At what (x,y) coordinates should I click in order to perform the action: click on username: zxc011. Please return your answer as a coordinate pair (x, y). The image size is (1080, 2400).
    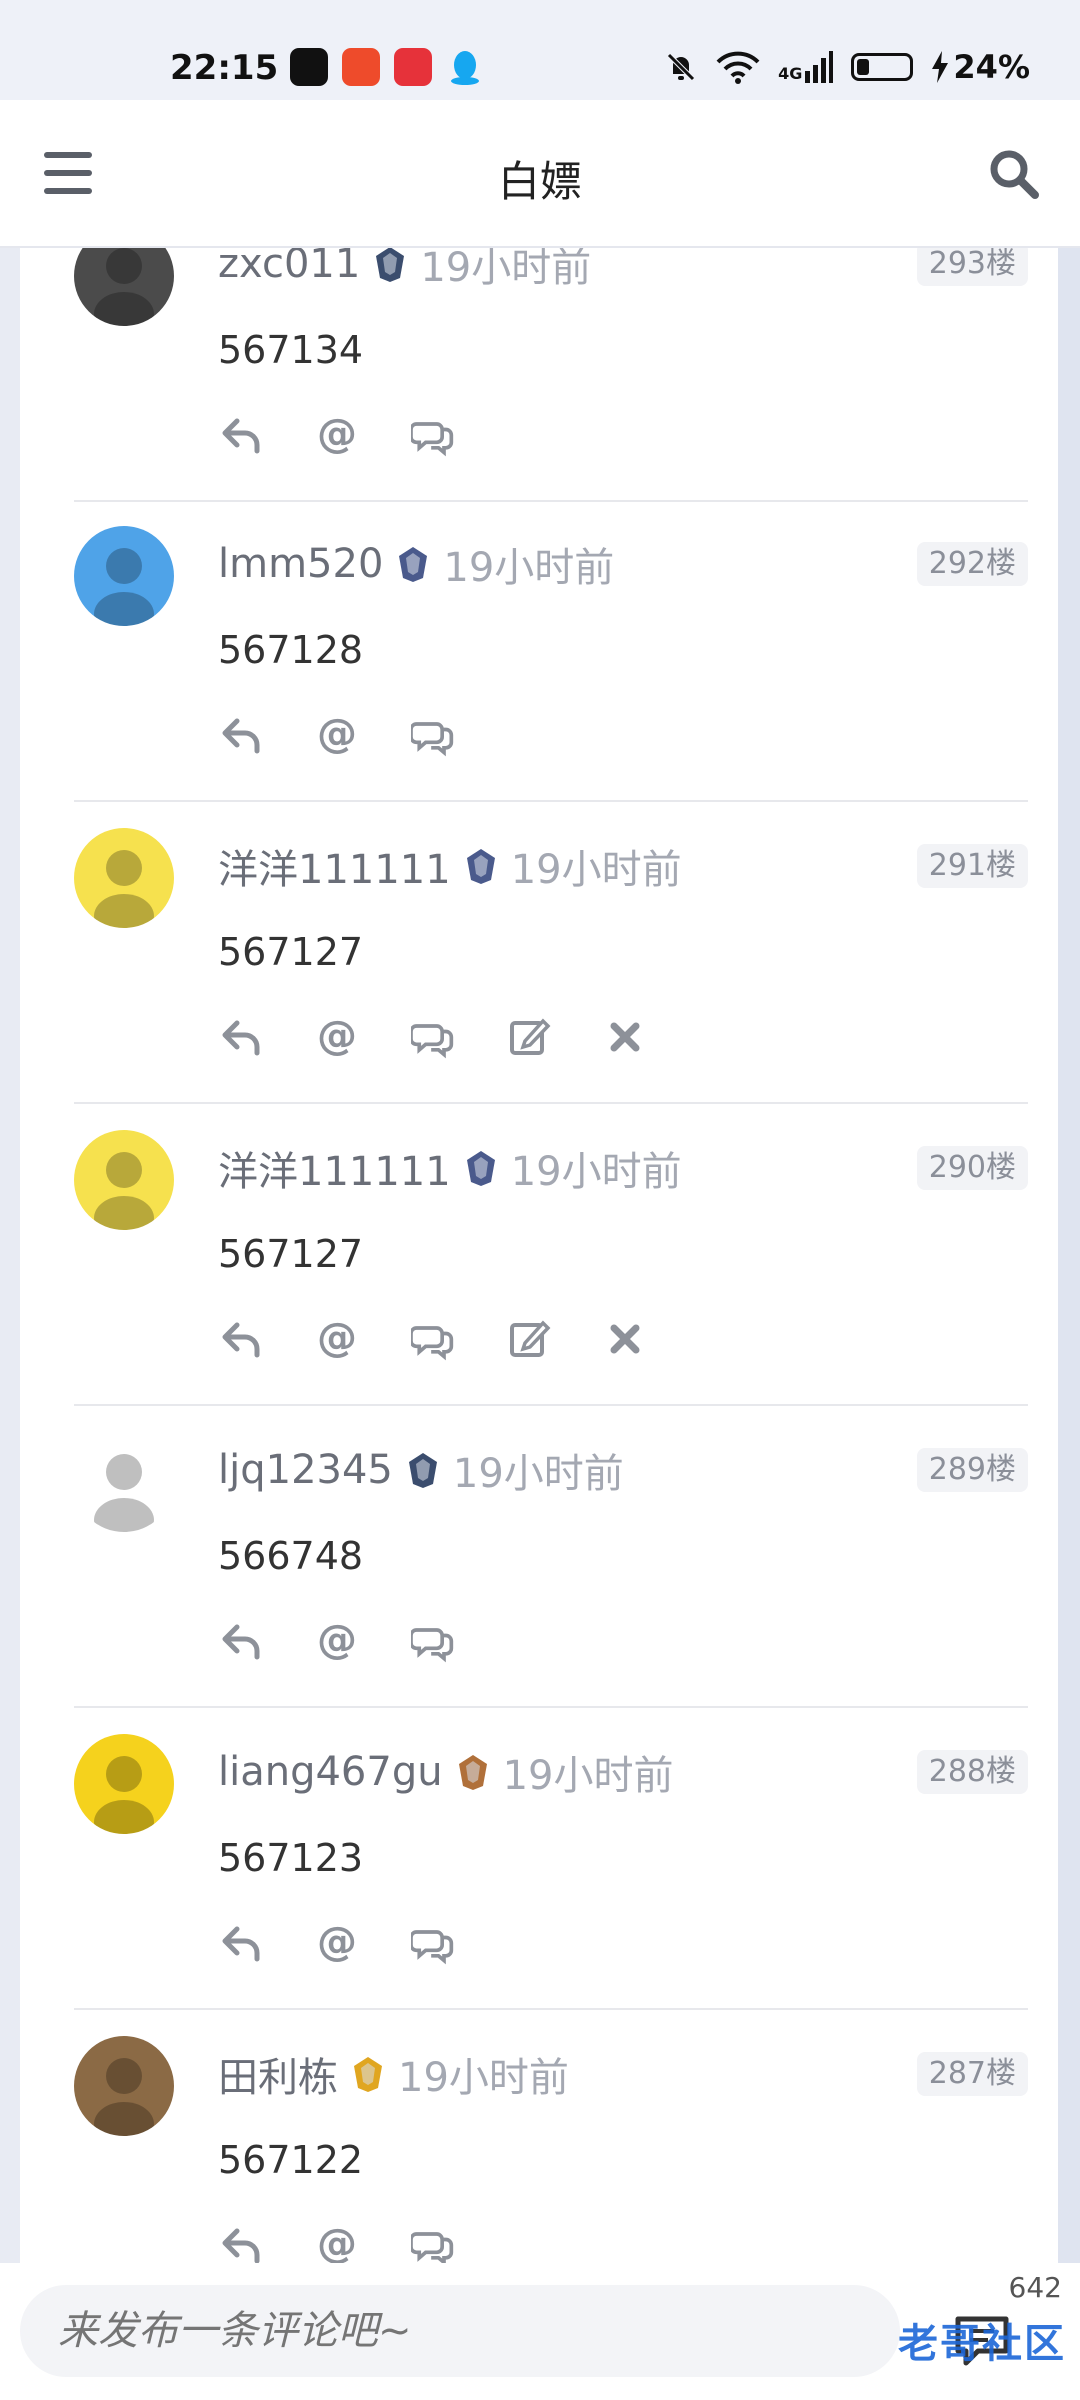
    Looking at the image, I should click on (289, 267).